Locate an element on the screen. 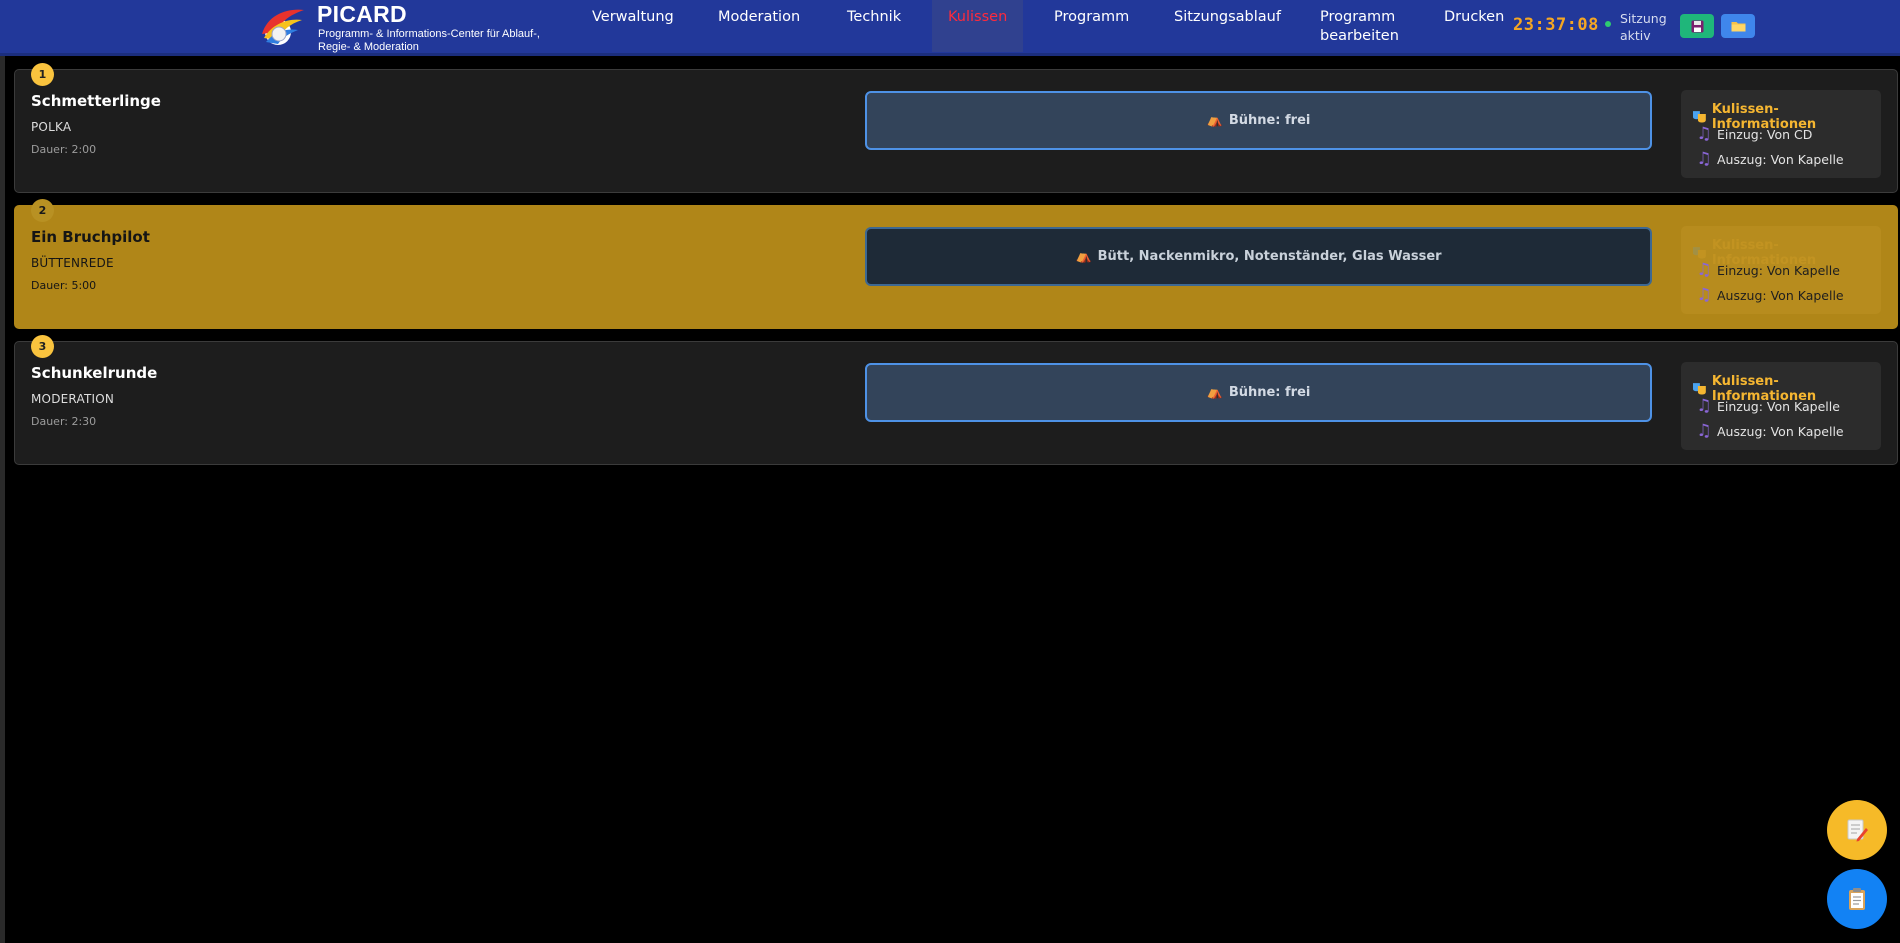 The width and height of the screenshot is (1900, 943). nav-verwaltung: Verwaltung is located at coordinates (633, 26).